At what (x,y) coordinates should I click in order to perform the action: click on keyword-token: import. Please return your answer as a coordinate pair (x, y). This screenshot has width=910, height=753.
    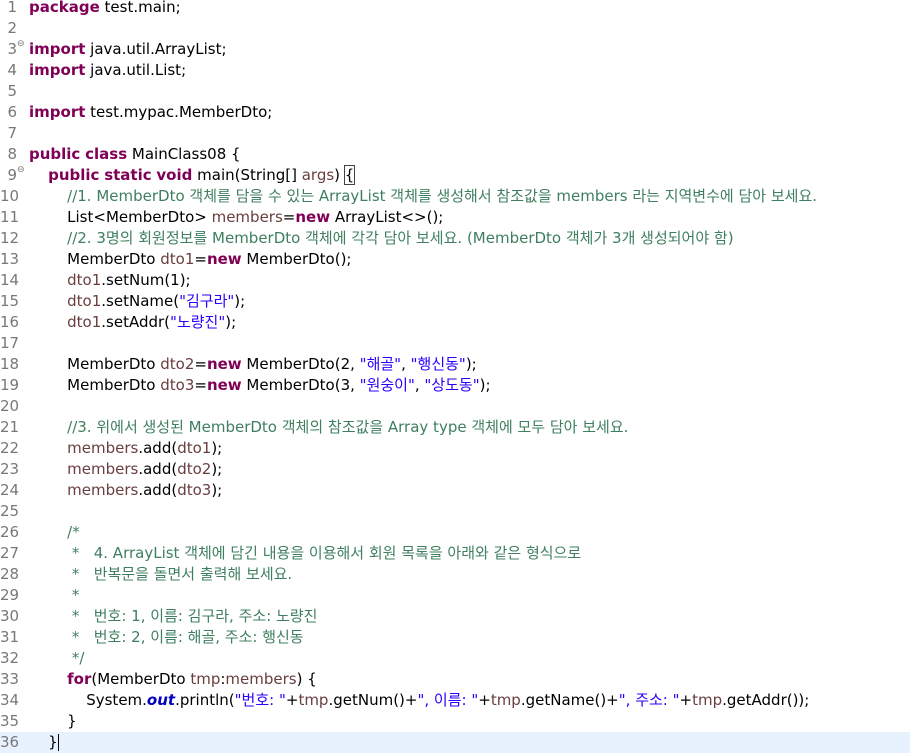
    Looking at the image, I should click on (57, 49).